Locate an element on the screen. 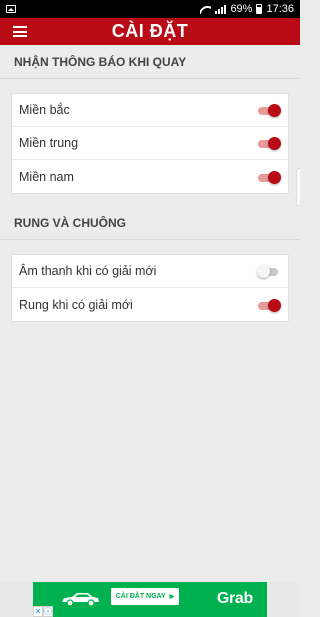 This screenshot has height=617, width=320. setting-row-sound: Âm thanh khi có giải mới is located at coordinates (150, 271).